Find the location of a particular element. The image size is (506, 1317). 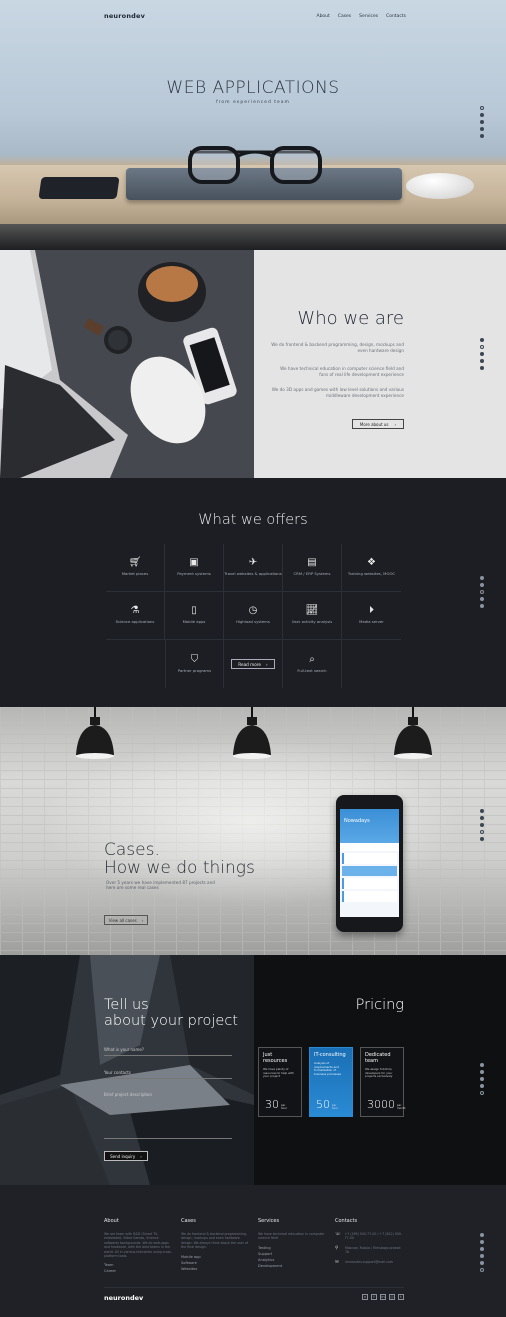

offer-user-activity: 📈︎ User activity analysis is located at coordinates (312, 616).